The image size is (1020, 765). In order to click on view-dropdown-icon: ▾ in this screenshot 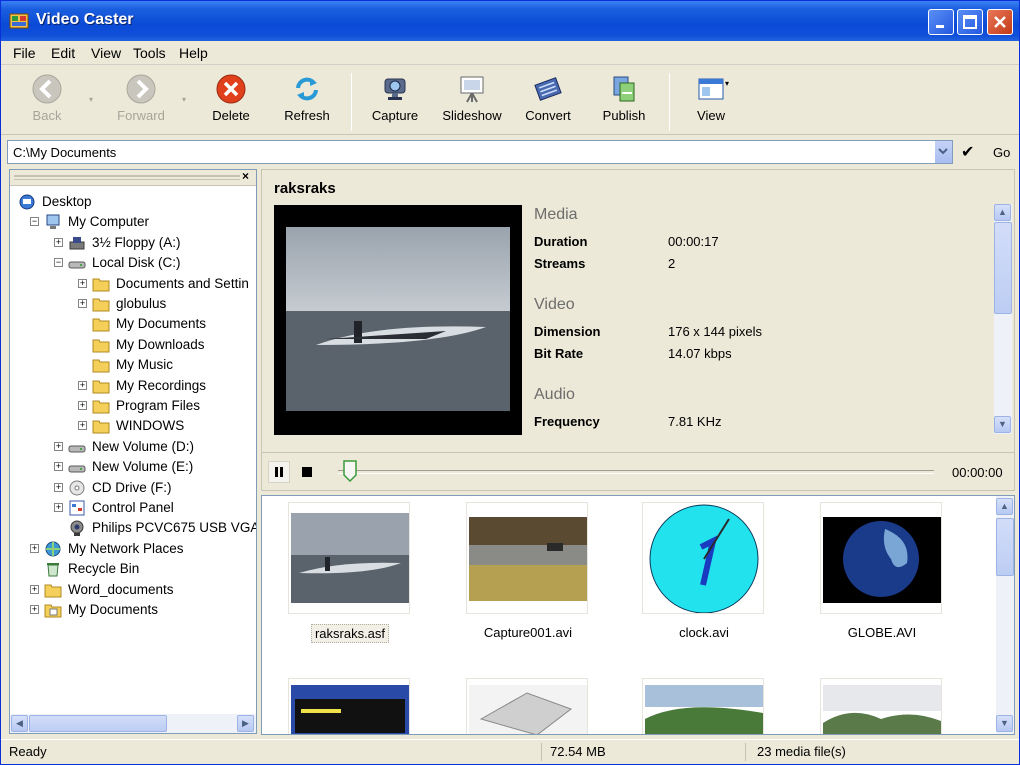, I will do `click(727, 83)`.